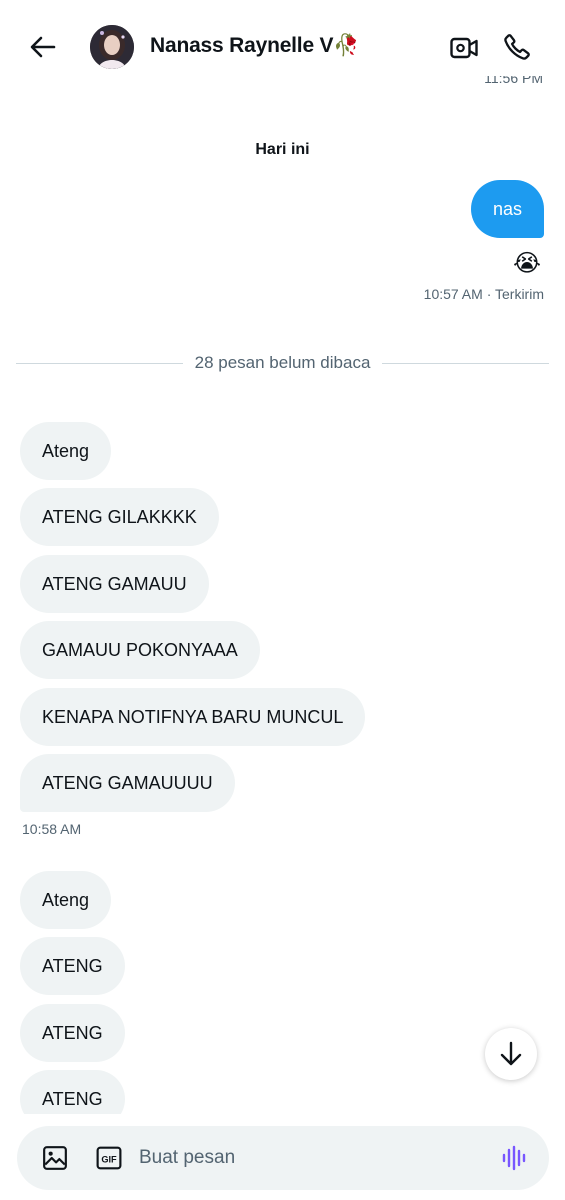  I want to click on message-composer: GIF, so click(283, 1158).